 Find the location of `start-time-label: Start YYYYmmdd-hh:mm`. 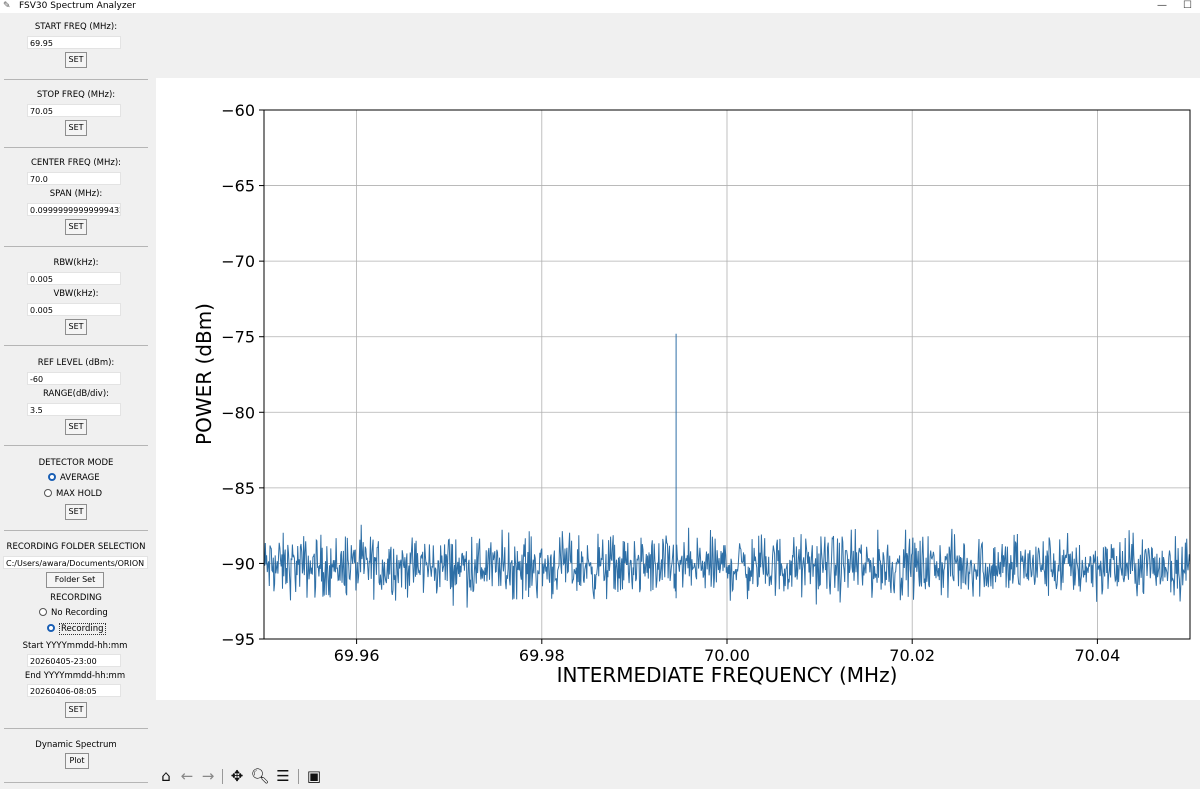

start-time-label: Start YYYYmmdd-hh:mm is located at coordinates (75, 646).